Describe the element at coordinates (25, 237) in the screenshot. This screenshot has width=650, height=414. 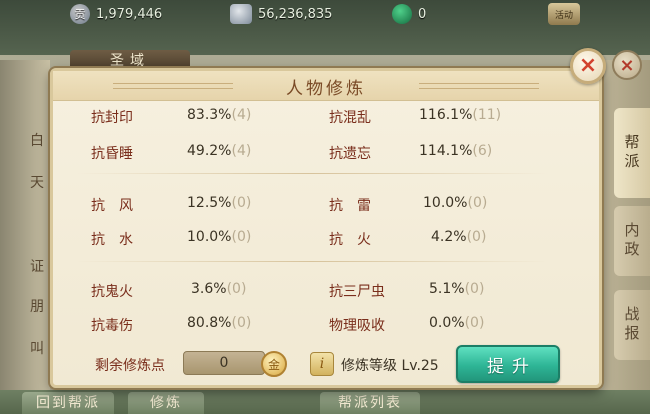
I see `background-left-column` at that location.